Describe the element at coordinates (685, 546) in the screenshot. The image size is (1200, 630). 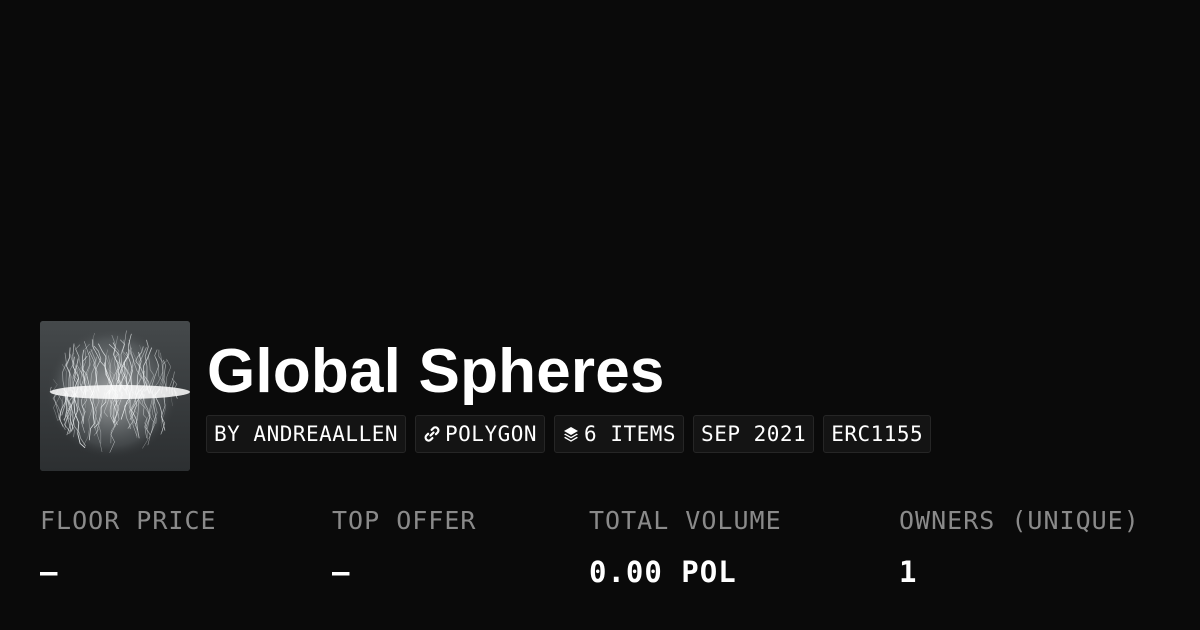
I see `stat-total-volume: TOTAL VOLUME 0.00 POL` at that location.